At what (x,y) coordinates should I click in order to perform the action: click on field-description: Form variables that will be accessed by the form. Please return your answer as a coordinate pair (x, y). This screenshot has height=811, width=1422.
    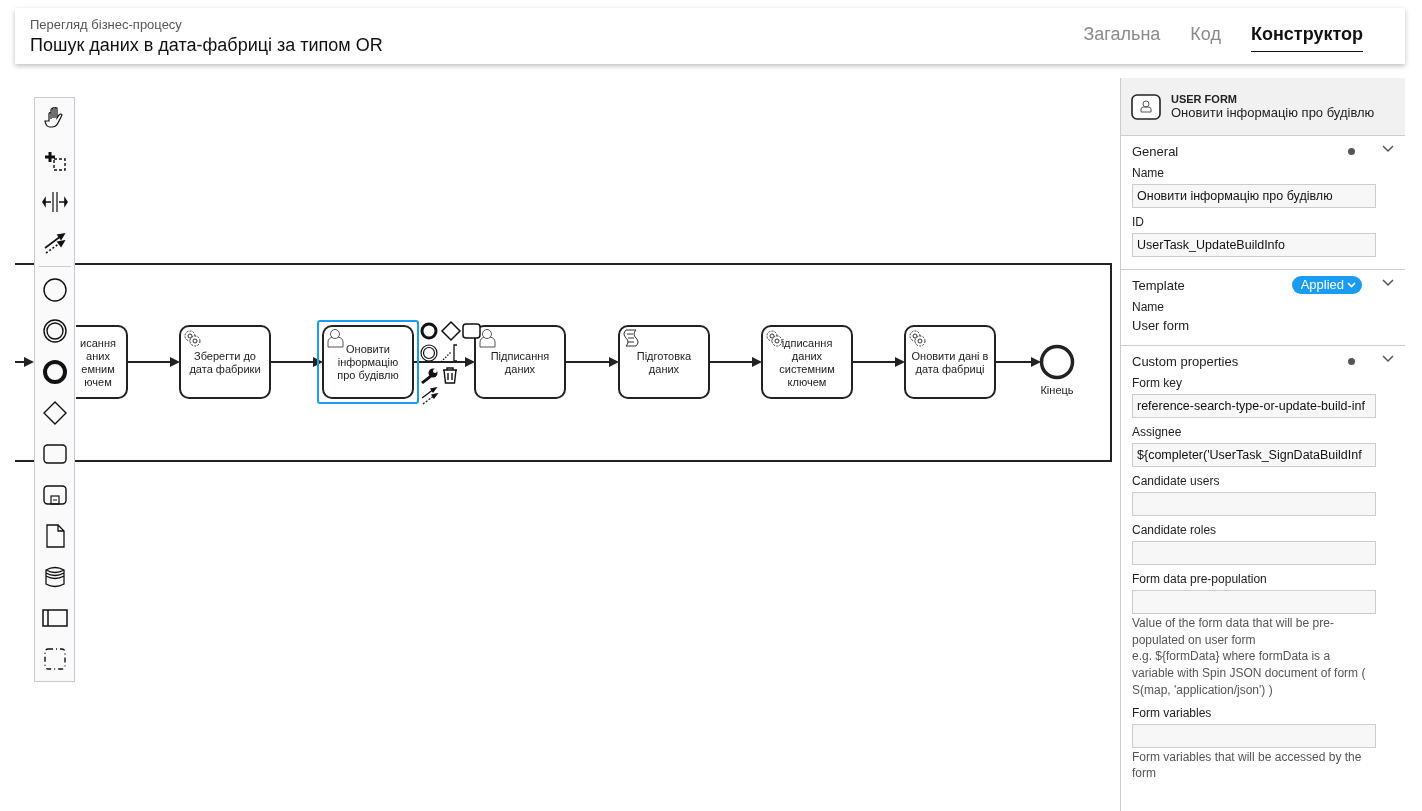
    Looking at the image, I should click on (1247, 765).